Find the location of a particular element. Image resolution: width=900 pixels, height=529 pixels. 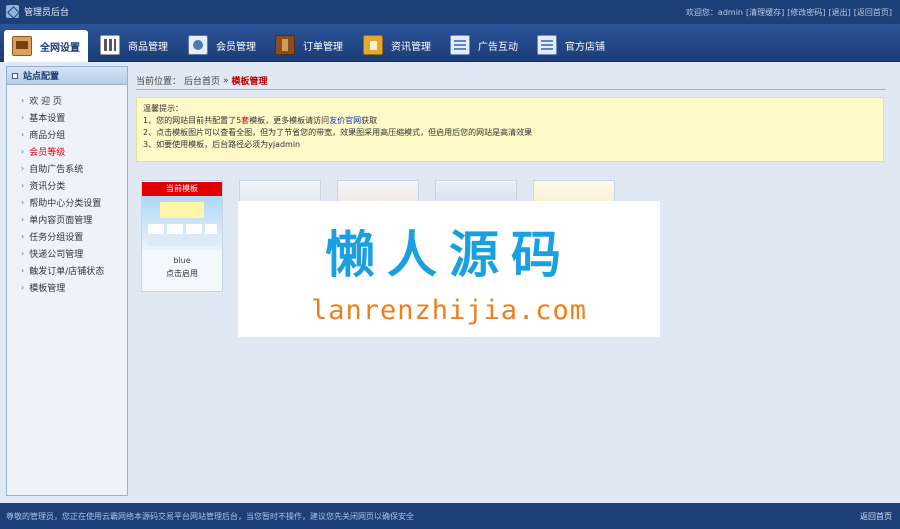

top-links: 欢迎您：admin [清理缓存] [修改密码] [退出] [返回首页] is located at coordinates (789, 12).